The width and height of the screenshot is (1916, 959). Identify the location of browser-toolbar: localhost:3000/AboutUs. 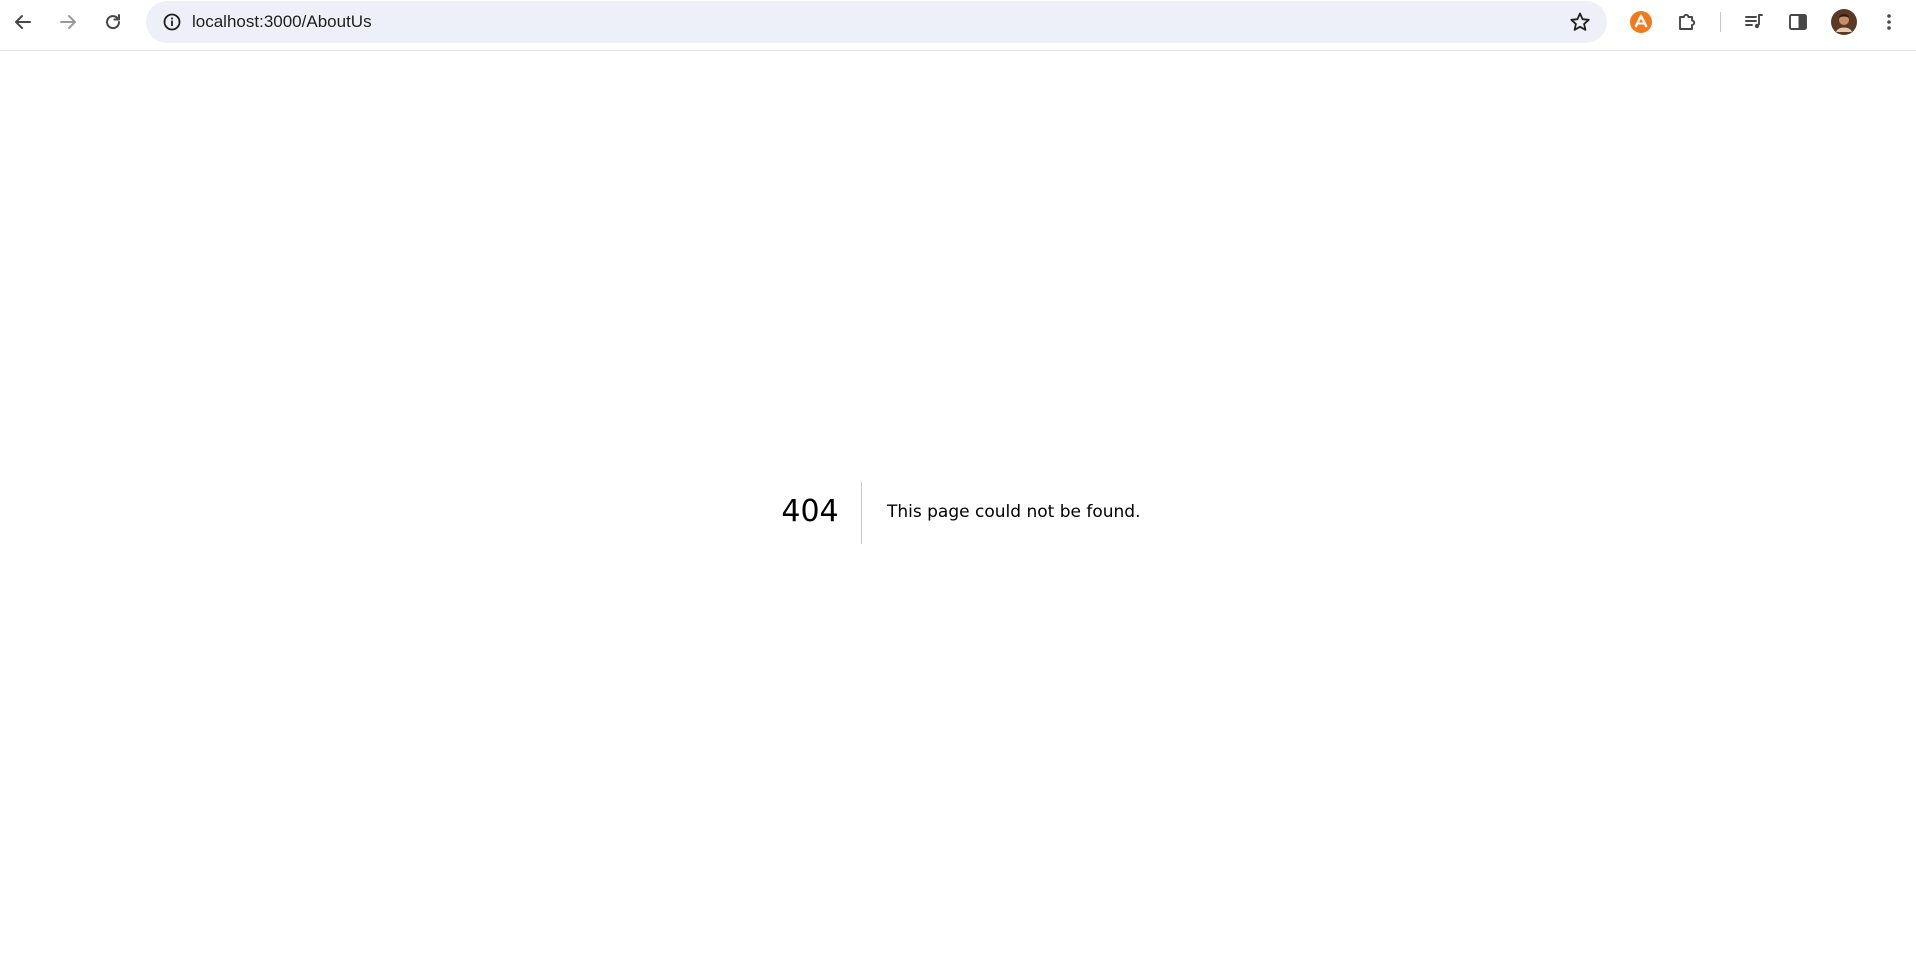
(958, 25).